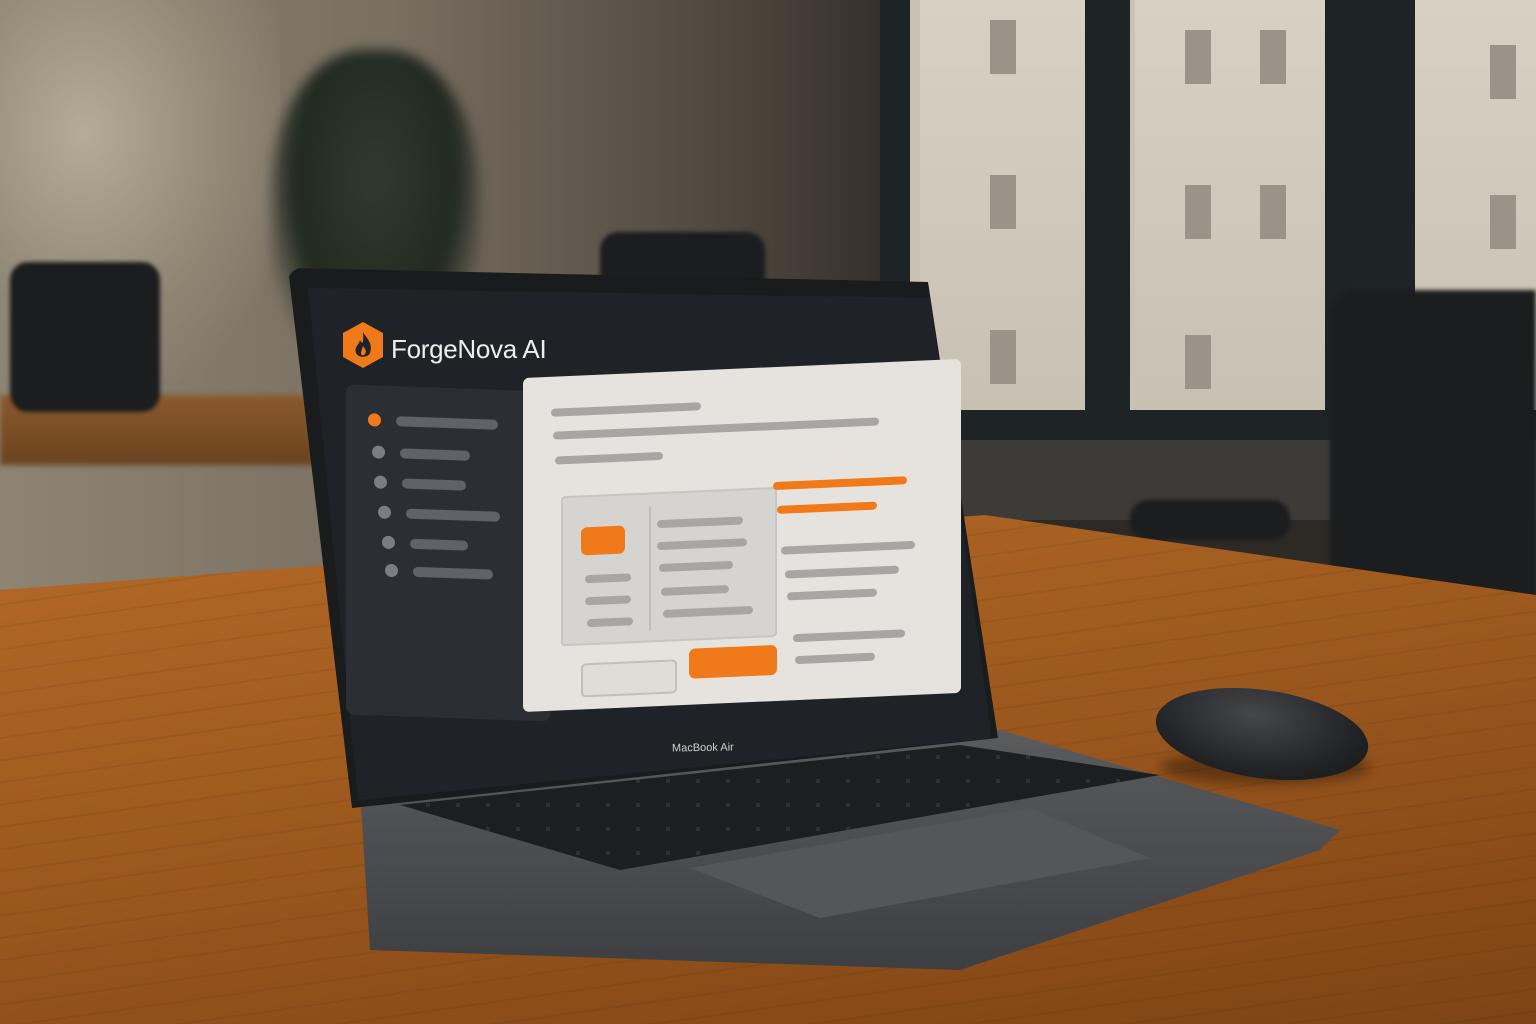  What do you see at coordinates (603, 540) in the screenshot?
I see `card-action-button` at bounding box center [603, 540].